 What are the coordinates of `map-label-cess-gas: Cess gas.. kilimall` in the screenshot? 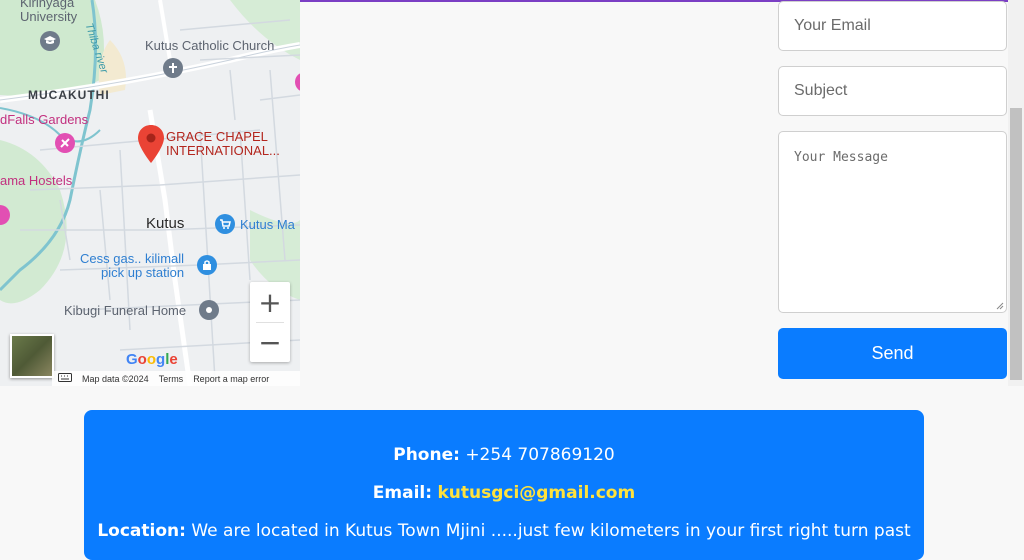 It's located at (132, 258).